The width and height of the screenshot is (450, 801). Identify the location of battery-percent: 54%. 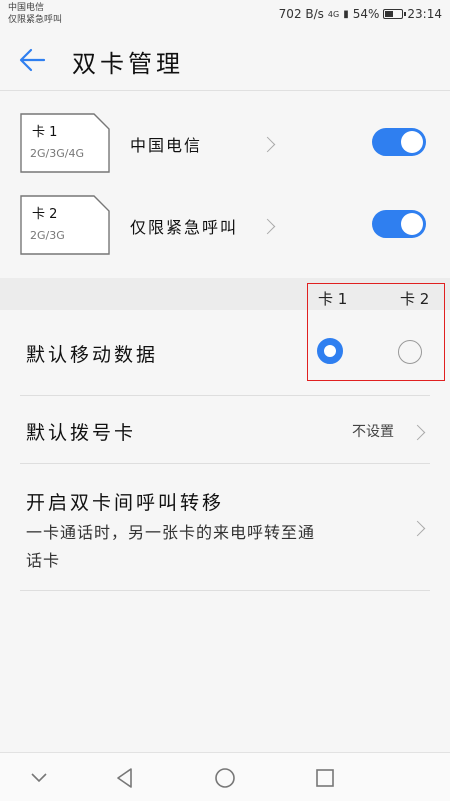
(366, 14).